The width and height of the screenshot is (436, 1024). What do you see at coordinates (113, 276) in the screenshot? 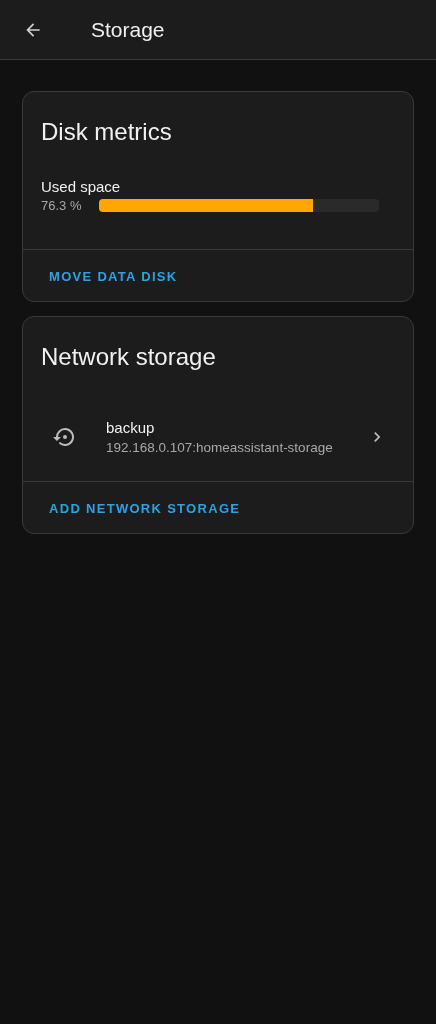
I see `move-data-disk-button: MOVE DATA DISK` at bounding box center [113, 276].